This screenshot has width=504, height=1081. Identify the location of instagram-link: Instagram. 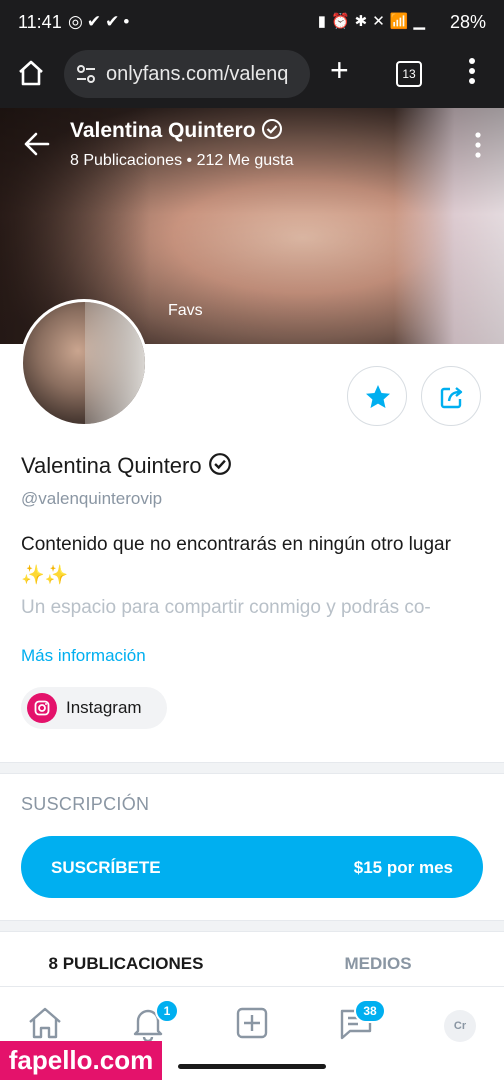
(94, 708).